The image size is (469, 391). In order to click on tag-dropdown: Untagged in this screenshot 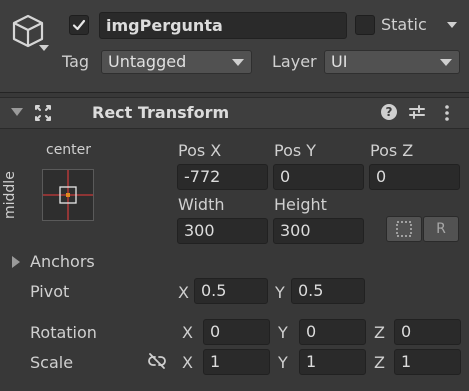, I will do `click(176, 62)`.